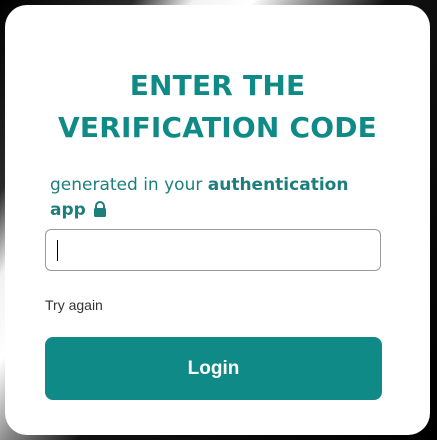  Describe the element at coordinates (74, 305) in the screenshot. I see `try-again-link: Try again` at that location.